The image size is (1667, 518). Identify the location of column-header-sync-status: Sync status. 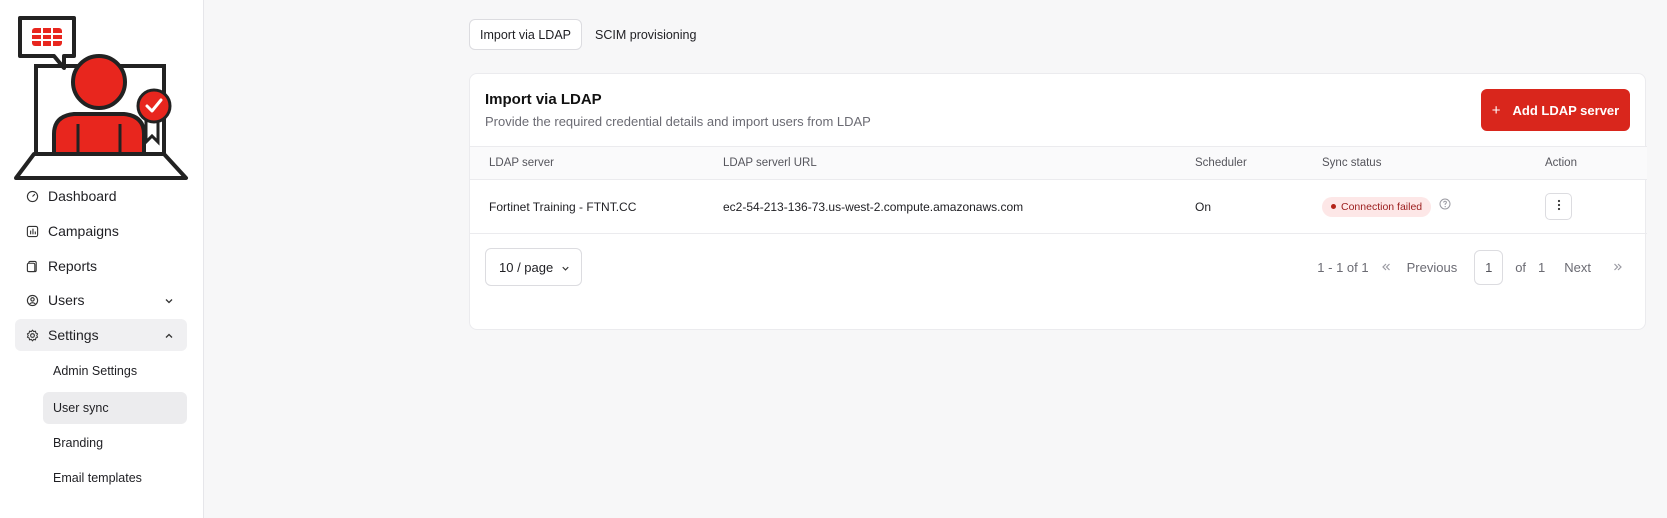
(1433, 163).